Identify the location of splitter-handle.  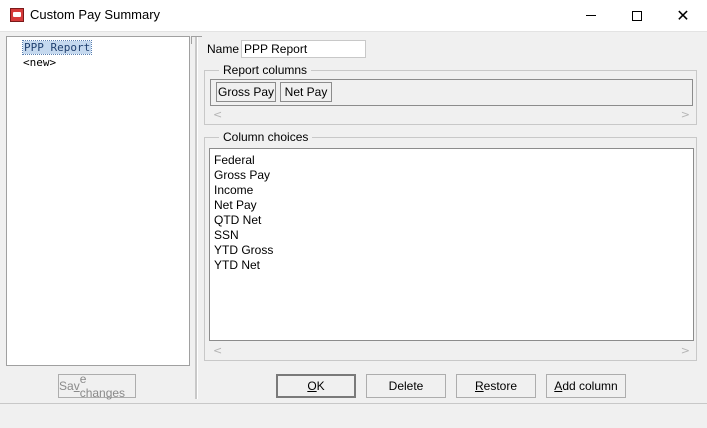
(196, 40).